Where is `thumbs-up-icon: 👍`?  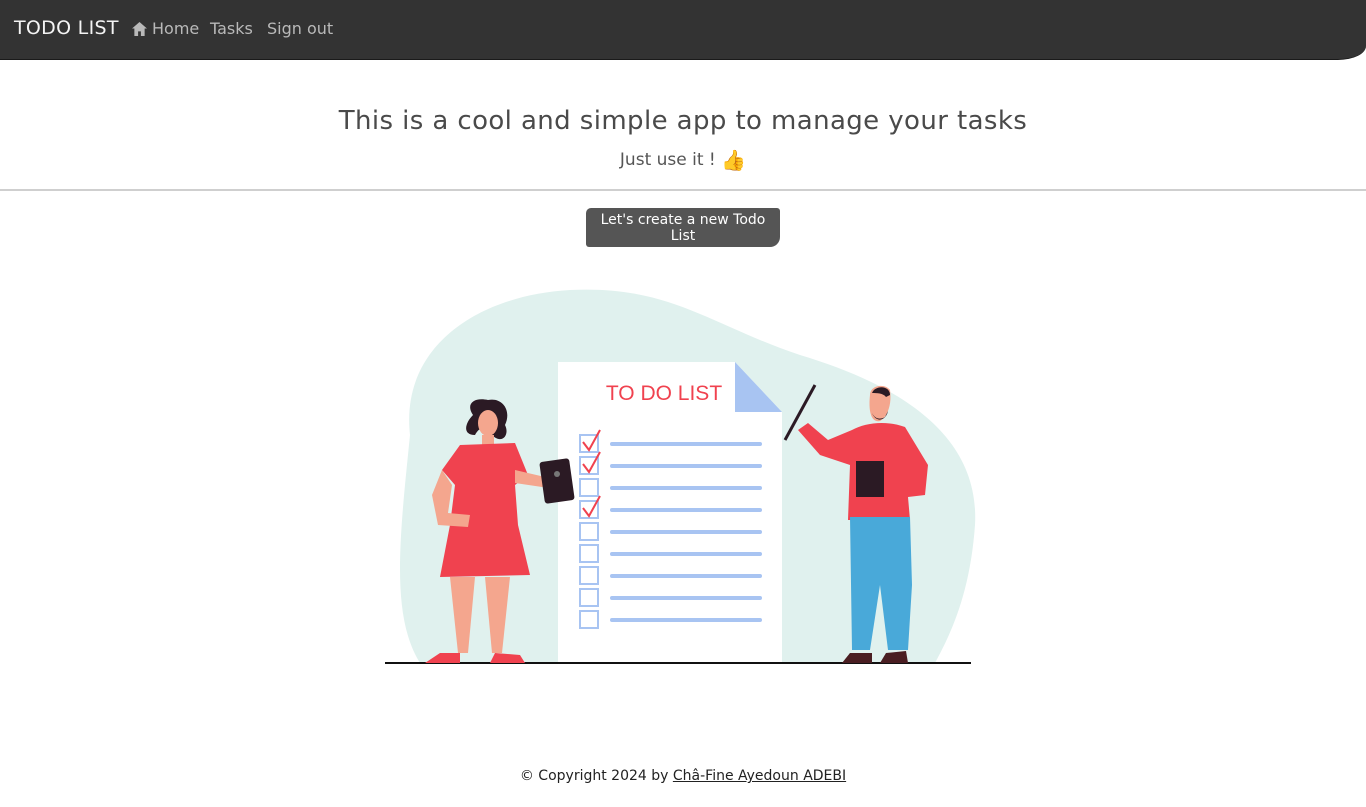 thumbs-up-icon: 👍 is located at coordinates (734, 160).